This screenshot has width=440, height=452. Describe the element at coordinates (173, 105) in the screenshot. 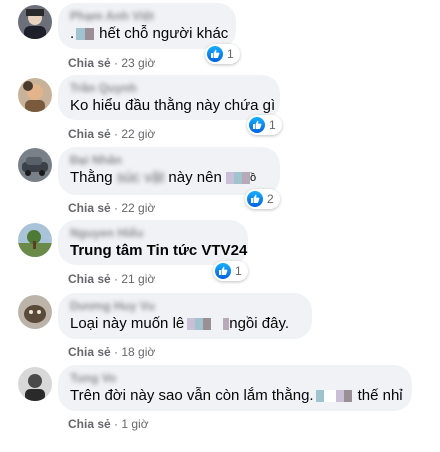

I see `comment-text: Ko hiểu đầu thằng này chứa gì` at that location.